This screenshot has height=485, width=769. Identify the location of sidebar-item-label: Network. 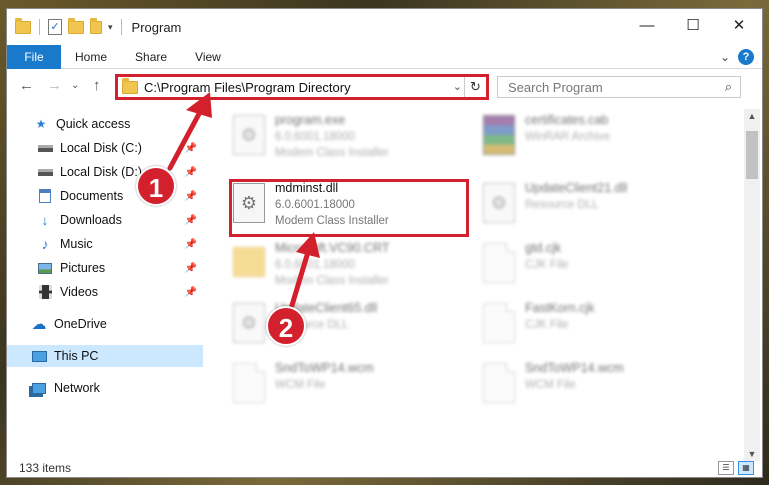
(77, 388).